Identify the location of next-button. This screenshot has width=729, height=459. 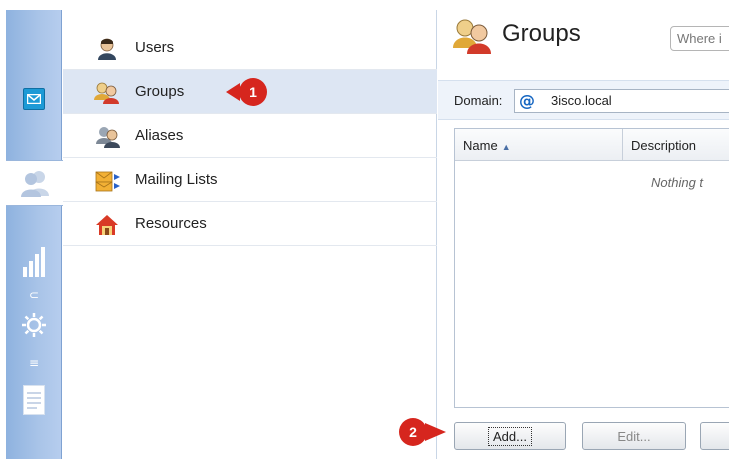
(714, 436).